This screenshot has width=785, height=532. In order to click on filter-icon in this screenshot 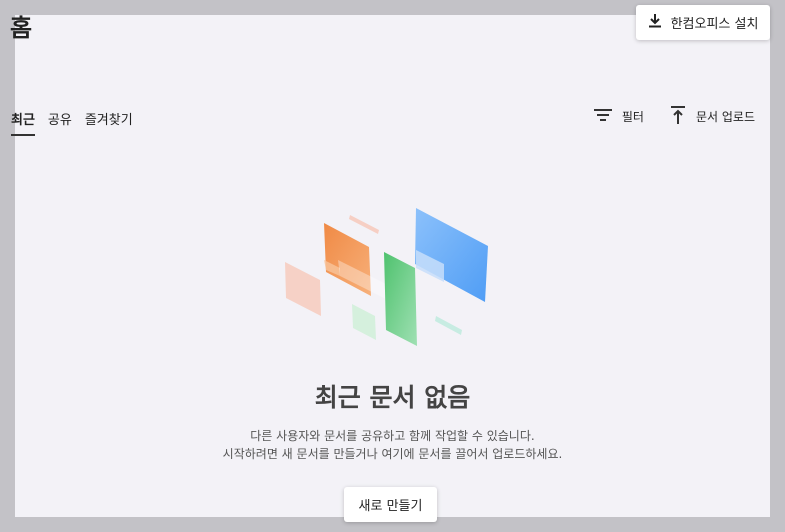, I will do `click(602, 116)`.